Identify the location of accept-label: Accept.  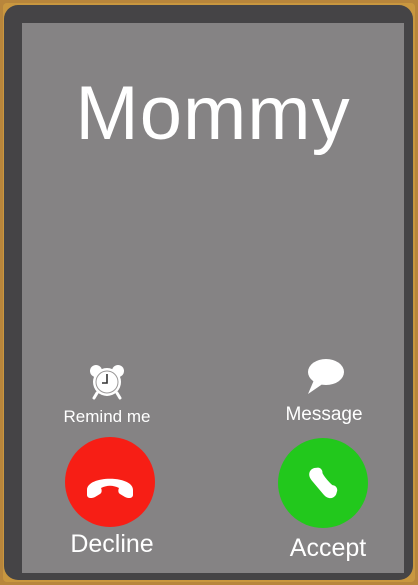
(328, 548).